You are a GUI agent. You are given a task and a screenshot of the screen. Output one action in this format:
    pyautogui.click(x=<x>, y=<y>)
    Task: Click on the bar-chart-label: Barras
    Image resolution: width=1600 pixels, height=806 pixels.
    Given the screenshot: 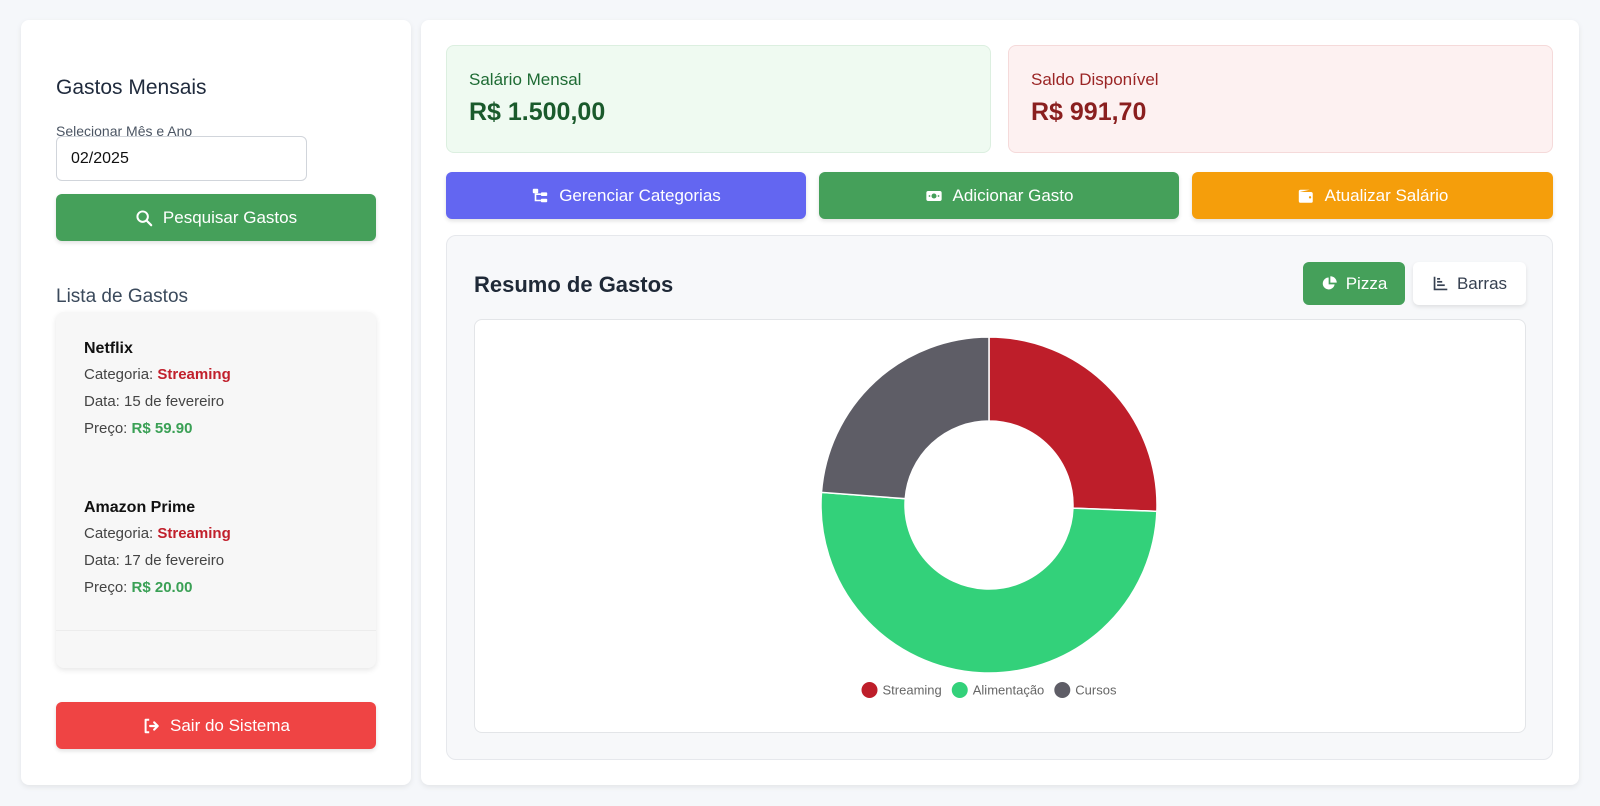 What is the action you would take?
    pyautogui.click(x=1482, y=283)
    